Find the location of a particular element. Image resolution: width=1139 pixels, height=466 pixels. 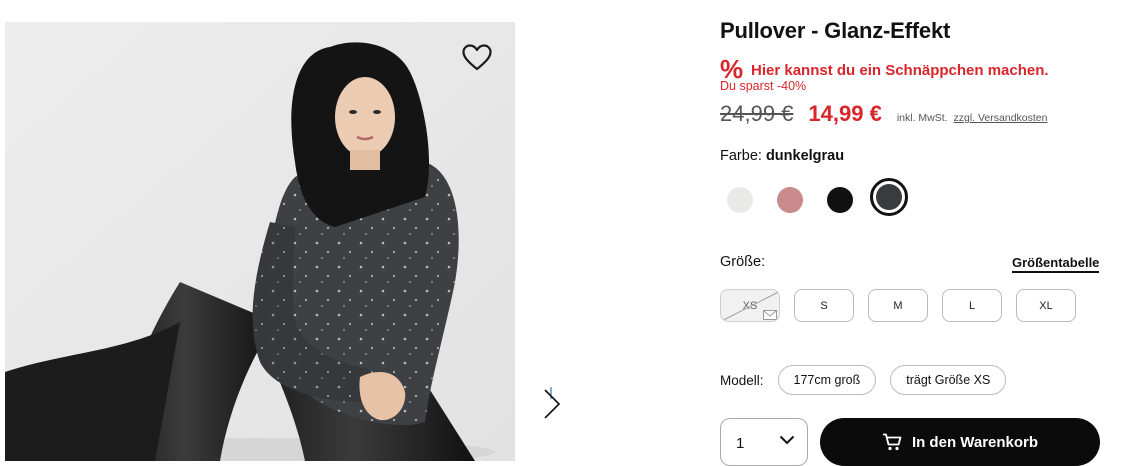

size-option-label: M is located at coordinates (898, 305).